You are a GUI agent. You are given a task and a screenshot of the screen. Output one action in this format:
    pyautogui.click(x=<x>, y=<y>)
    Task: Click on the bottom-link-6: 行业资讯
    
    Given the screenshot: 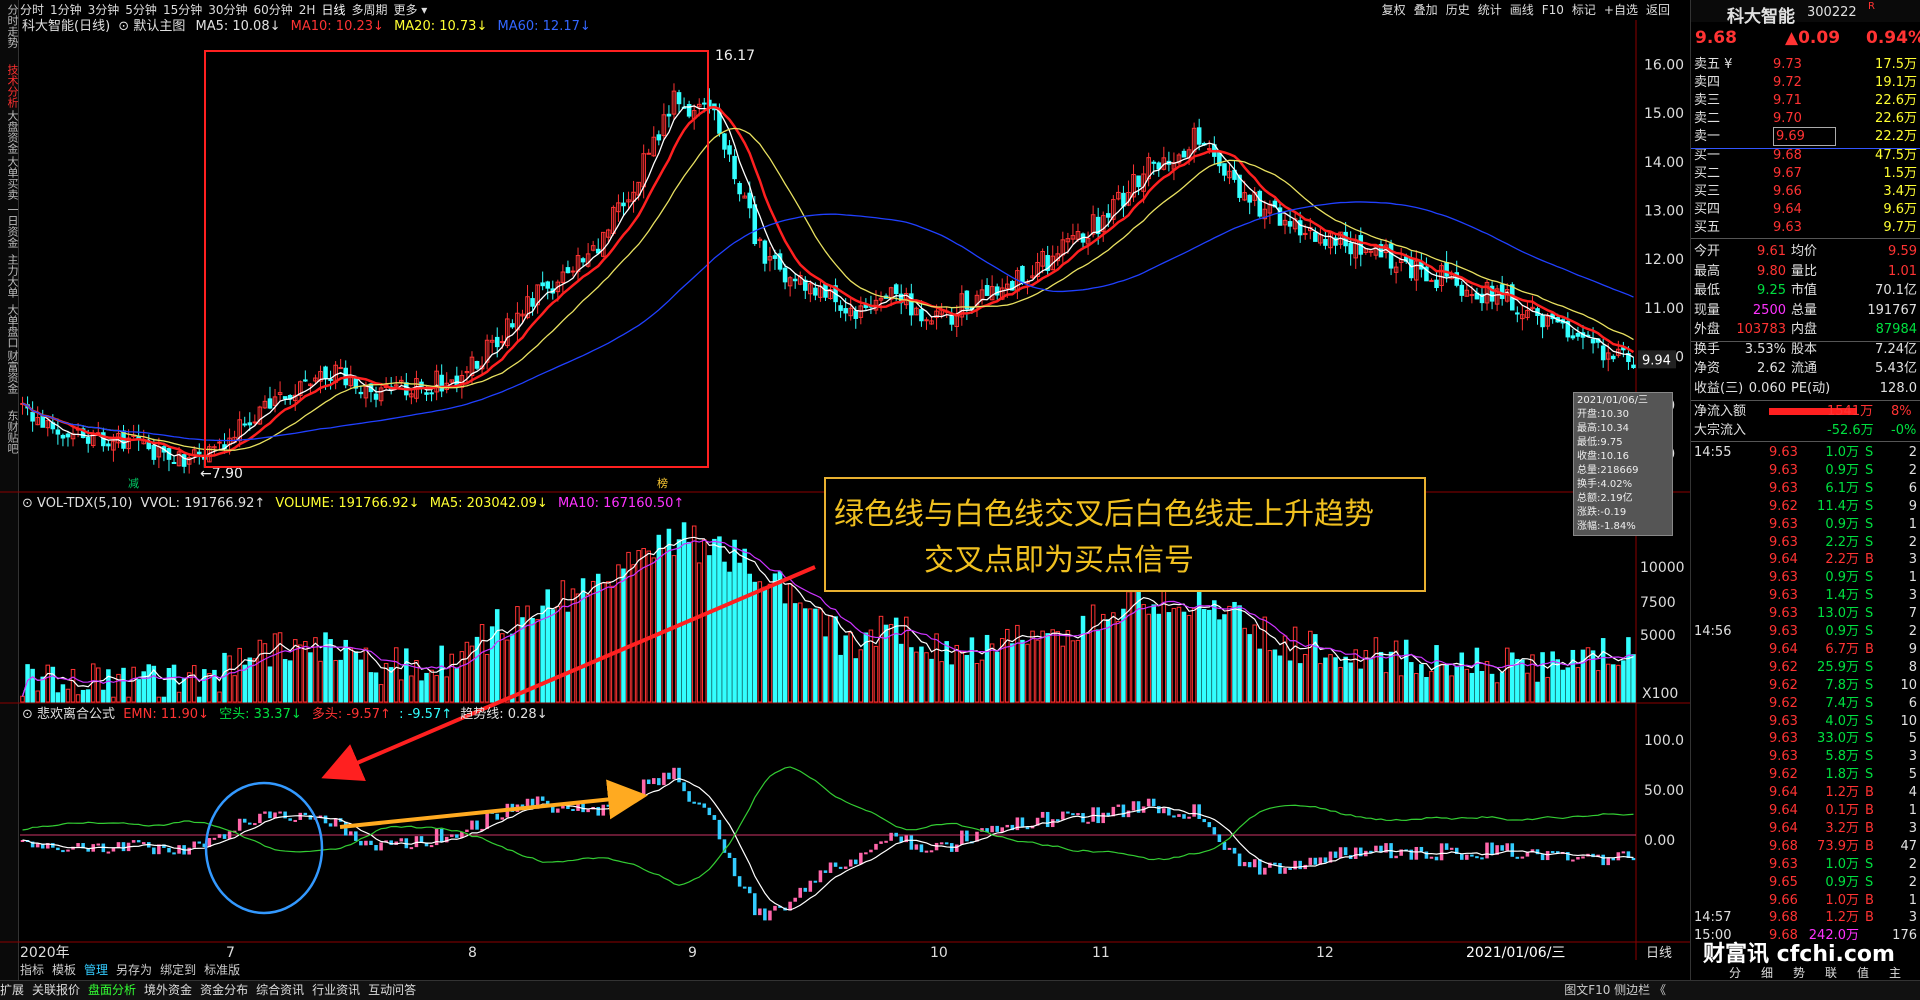 What is the action you would take?
    pyautogui.click(x=336, y=990)
    